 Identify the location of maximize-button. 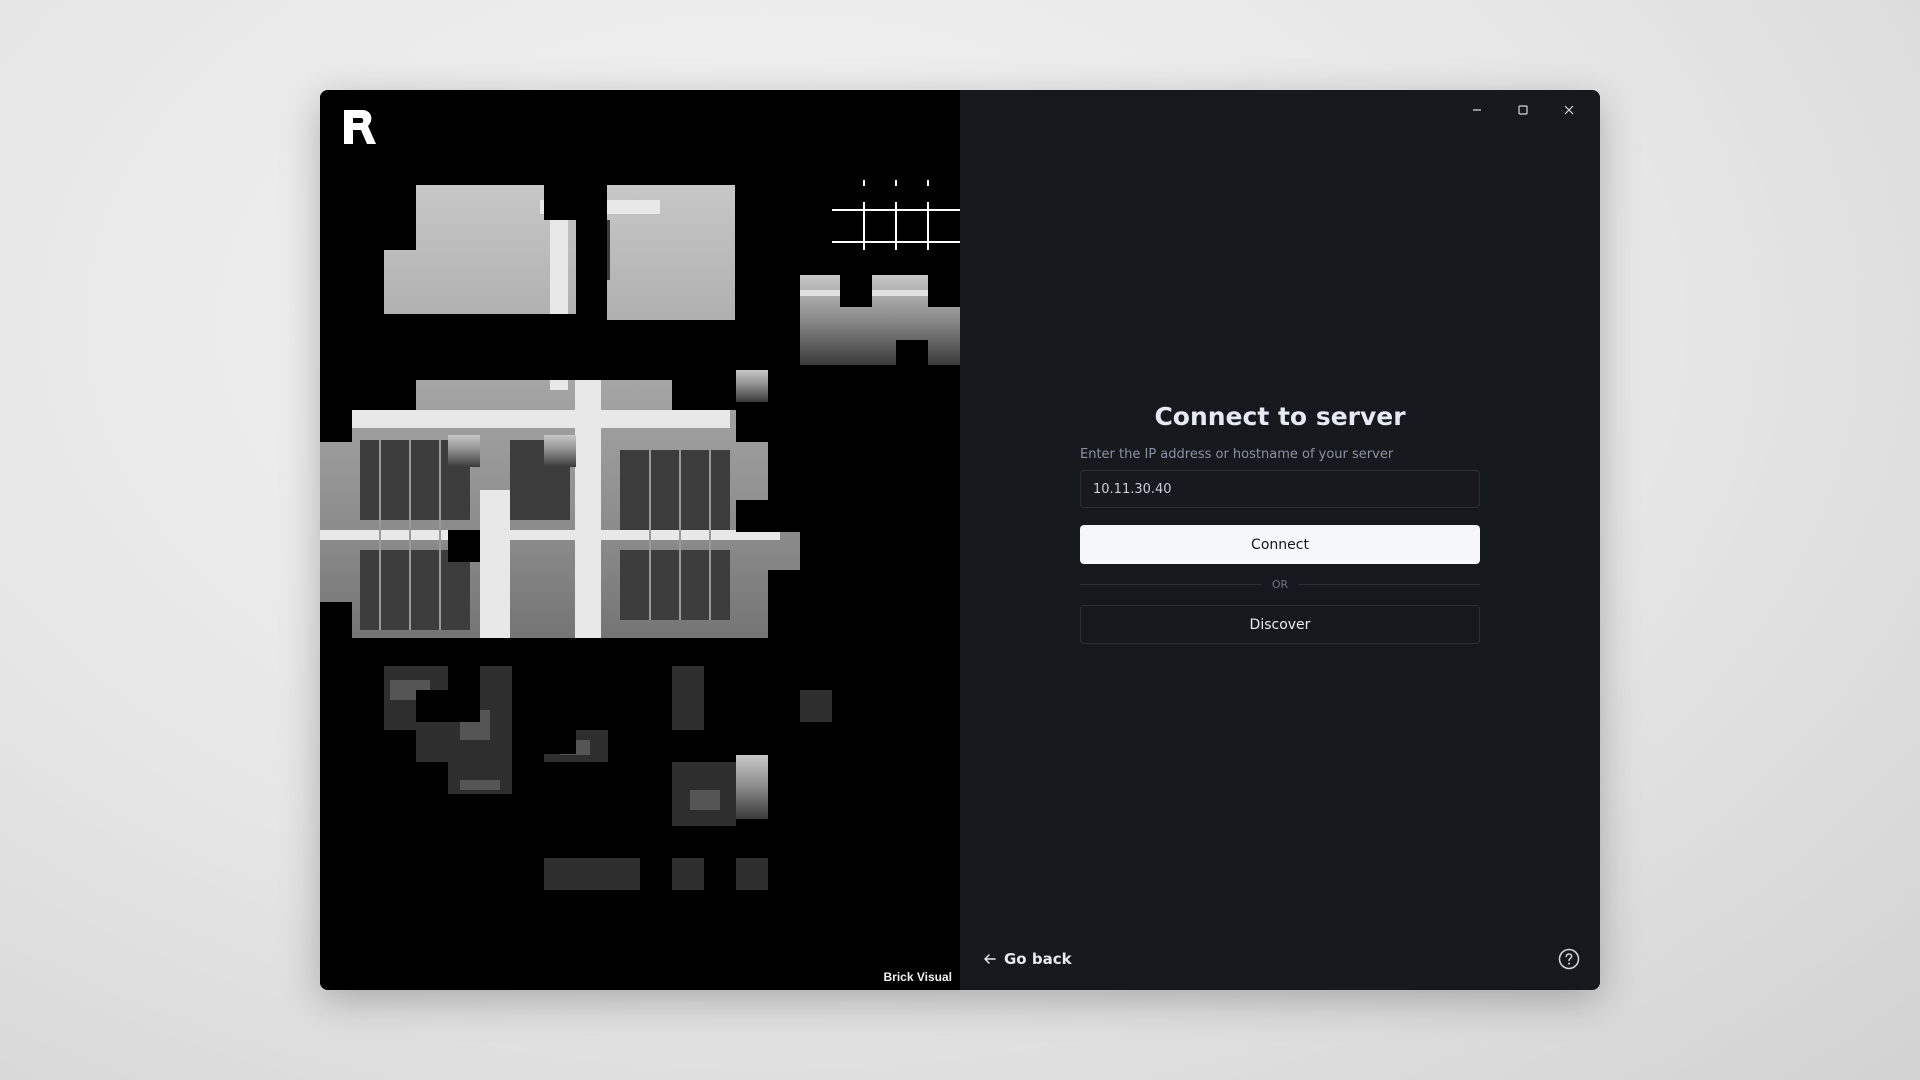
(1523, 110).